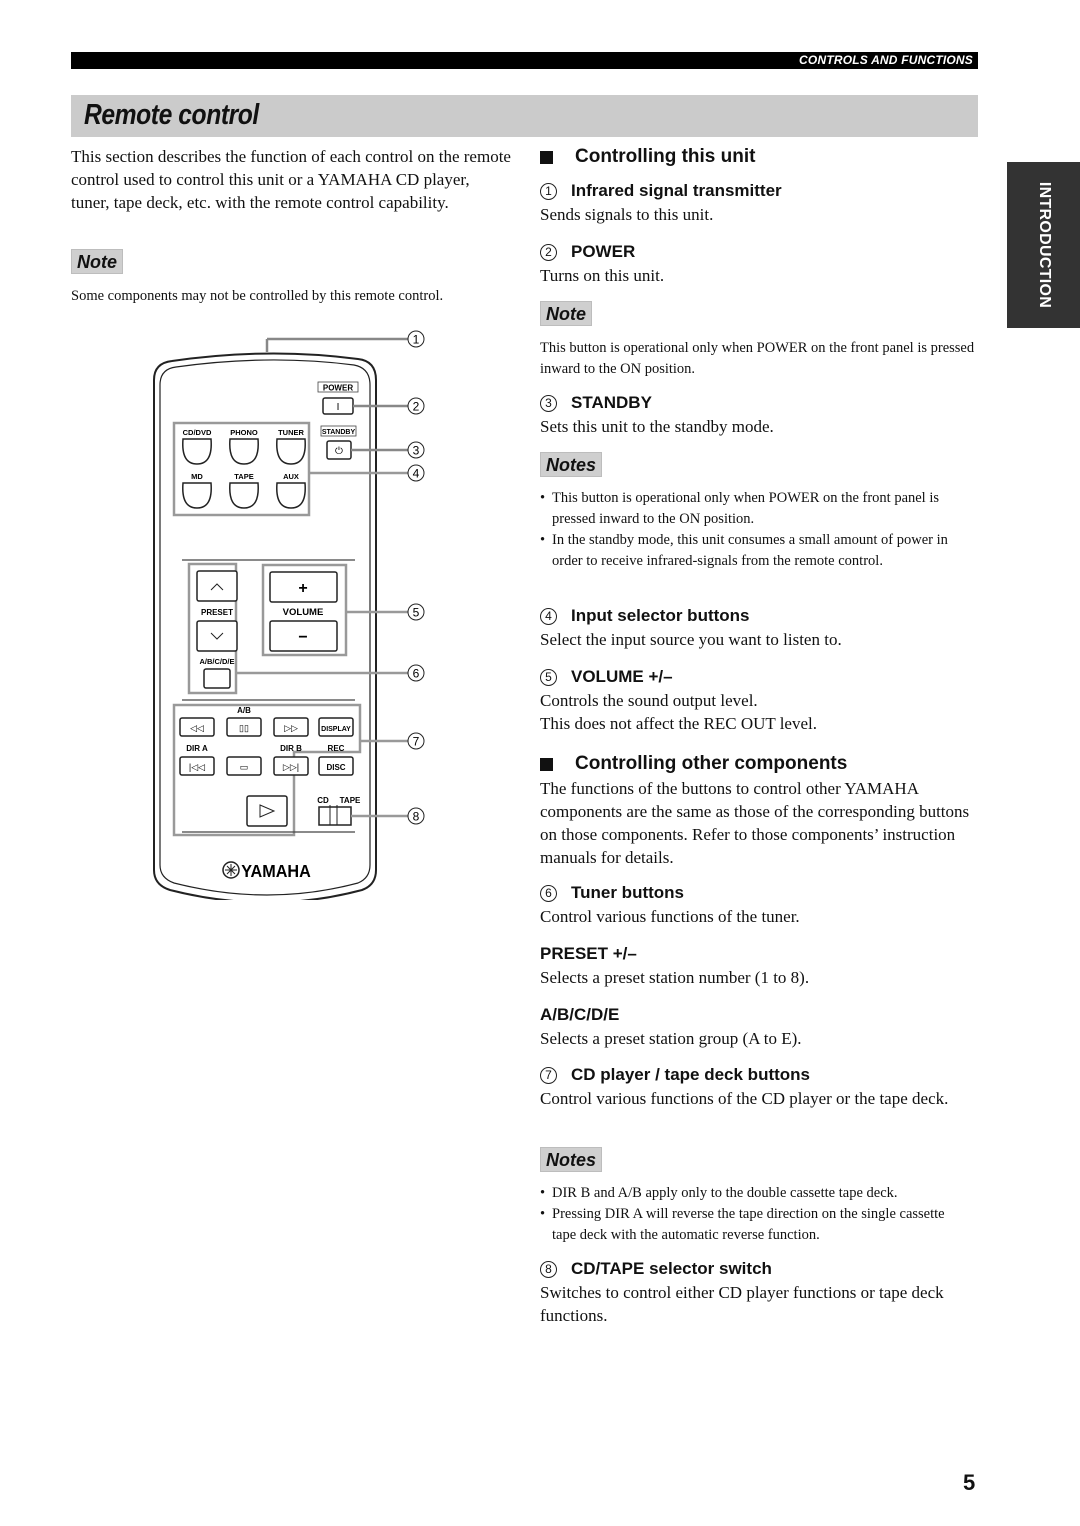 This screenshot has width=1080, height=1526. Describe the element at coordinates (243, 476) in the screenshot. I see `input-label-tape: TAPE` at that location.